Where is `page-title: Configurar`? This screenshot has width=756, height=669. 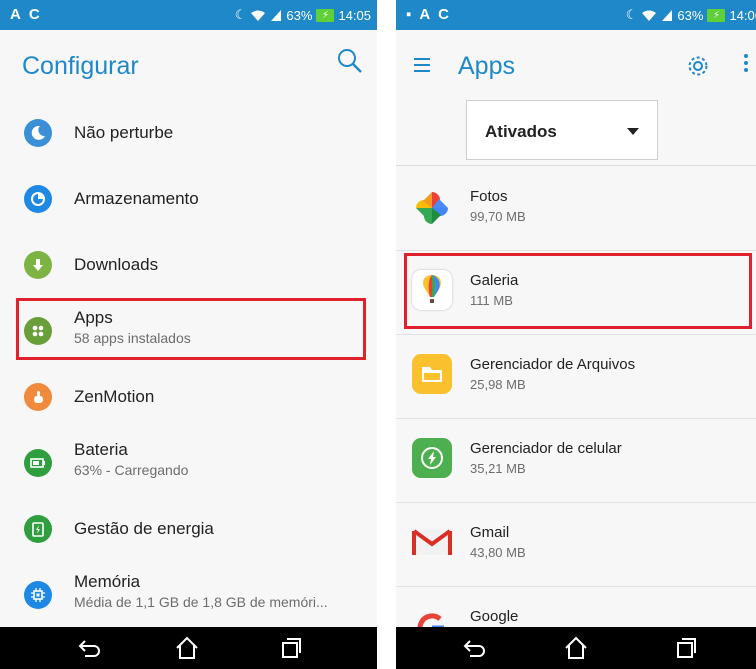 page-title: Configurar is located at coordinates (80, 66).